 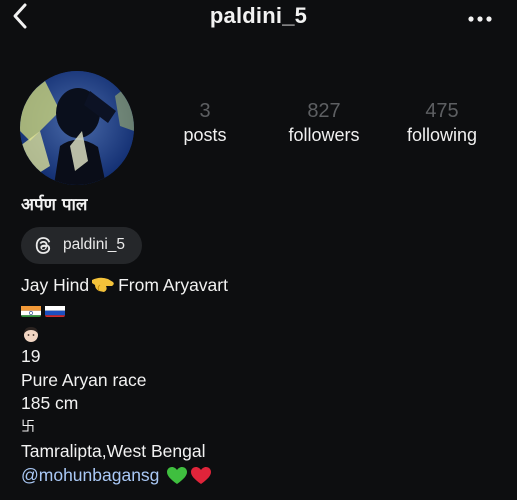 I want to click on bio-mention-line: @mohunbagansg, so click(x=124, y=476).